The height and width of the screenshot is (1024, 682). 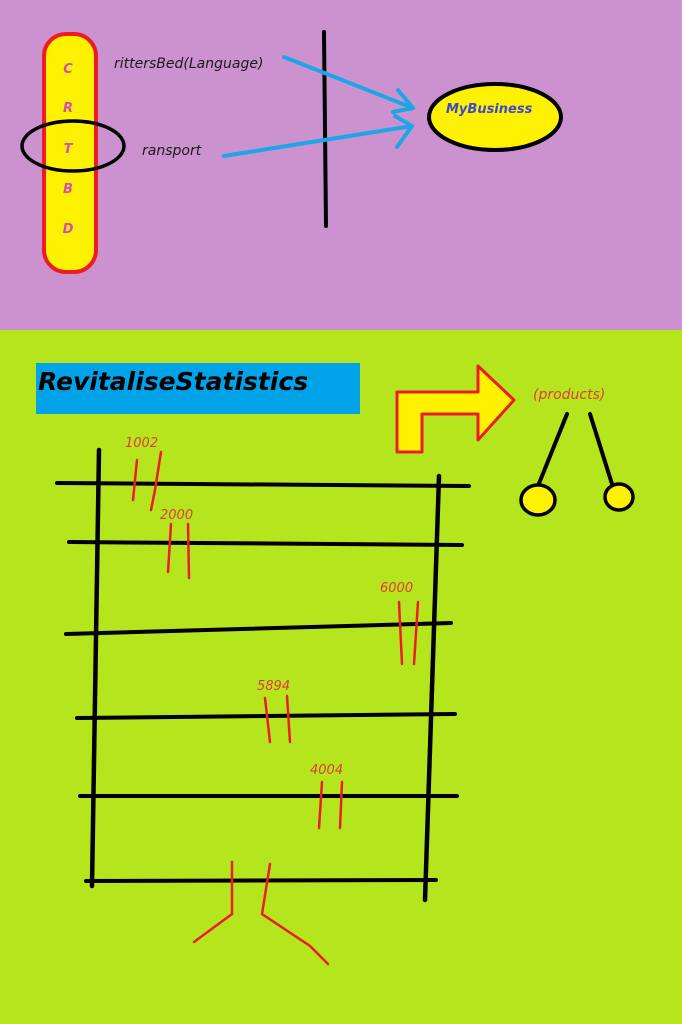 I want to click on value-label-1002: 1002, so click(x=142, y=443).